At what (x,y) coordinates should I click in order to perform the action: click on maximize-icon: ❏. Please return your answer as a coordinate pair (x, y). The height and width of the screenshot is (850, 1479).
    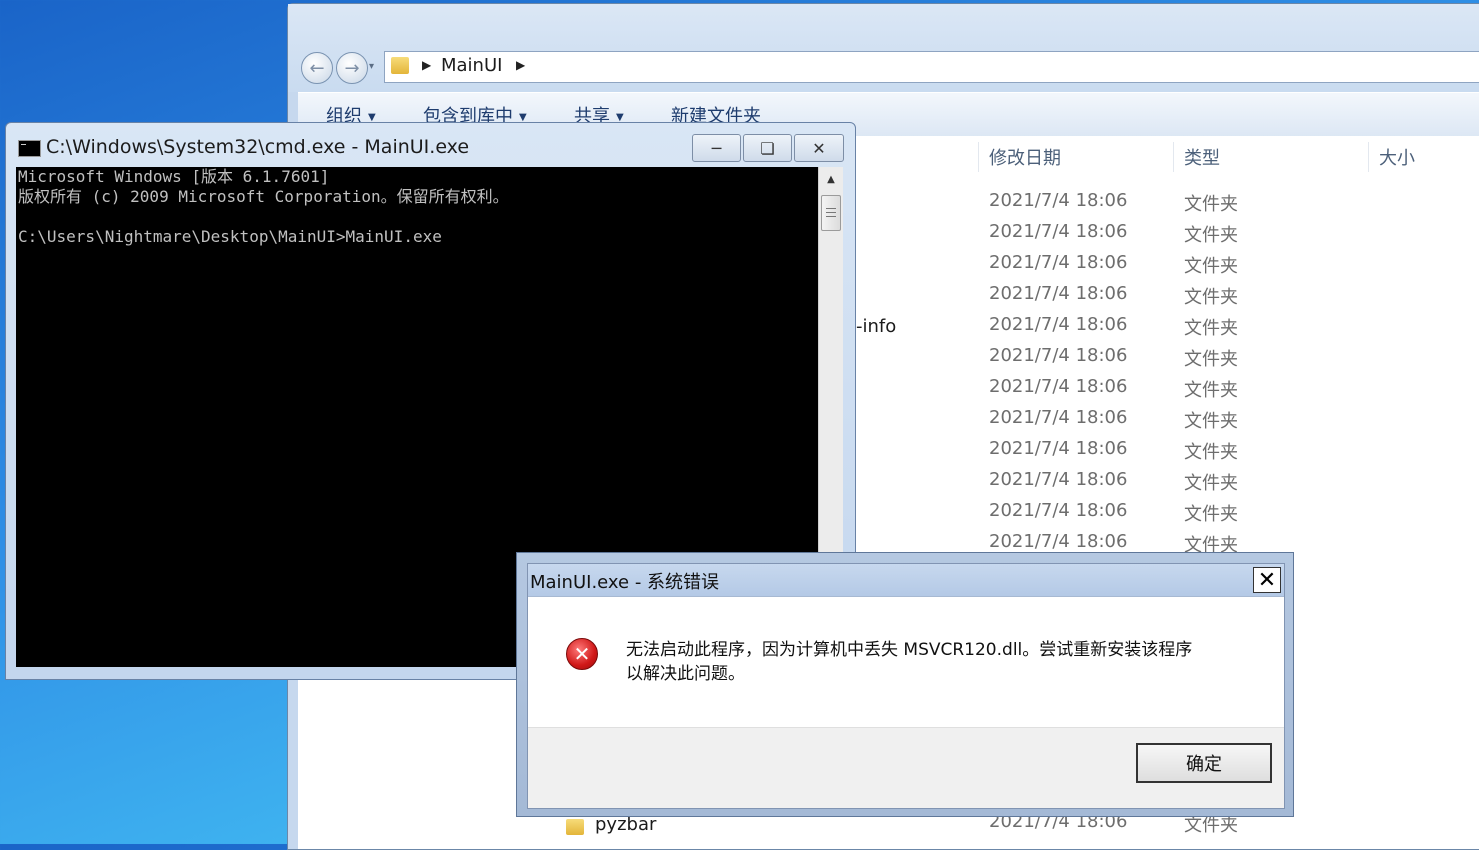
    Looking at the image, I should click on (767, 148).